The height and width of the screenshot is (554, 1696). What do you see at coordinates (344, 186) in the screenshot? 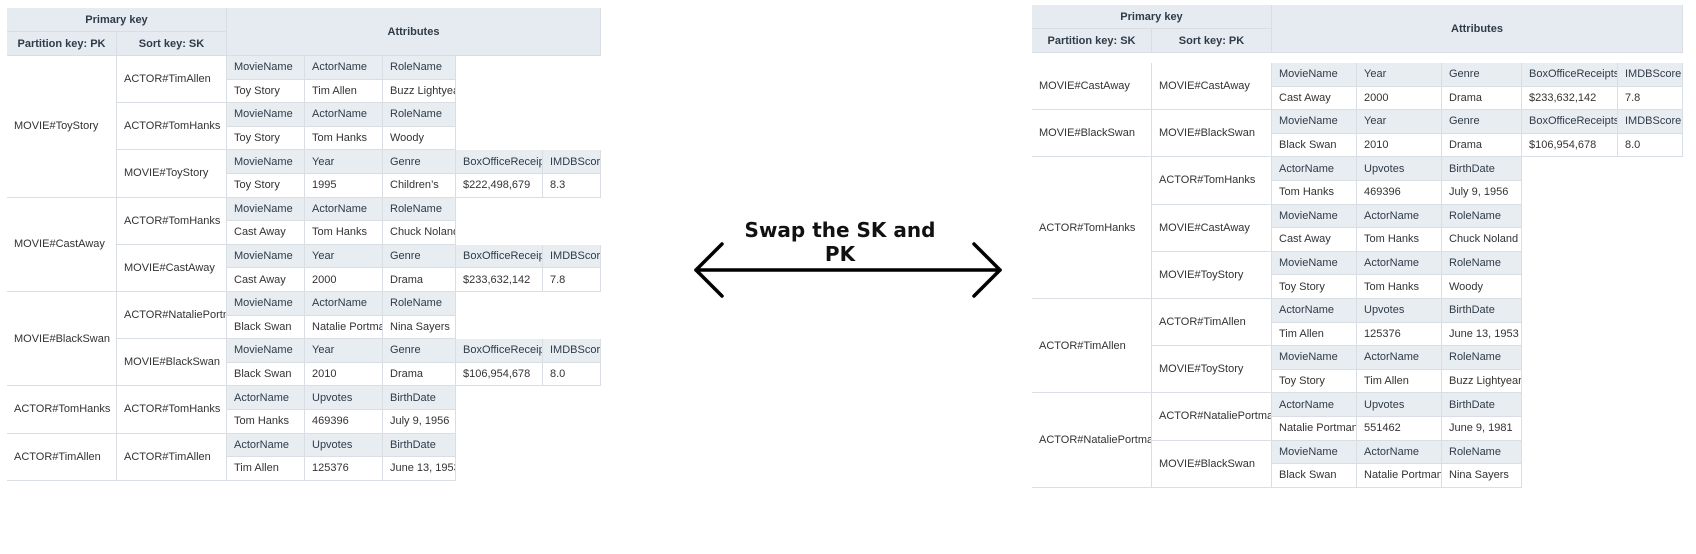
I see `attribute-value: 1995` at bounding box center [344, 186].